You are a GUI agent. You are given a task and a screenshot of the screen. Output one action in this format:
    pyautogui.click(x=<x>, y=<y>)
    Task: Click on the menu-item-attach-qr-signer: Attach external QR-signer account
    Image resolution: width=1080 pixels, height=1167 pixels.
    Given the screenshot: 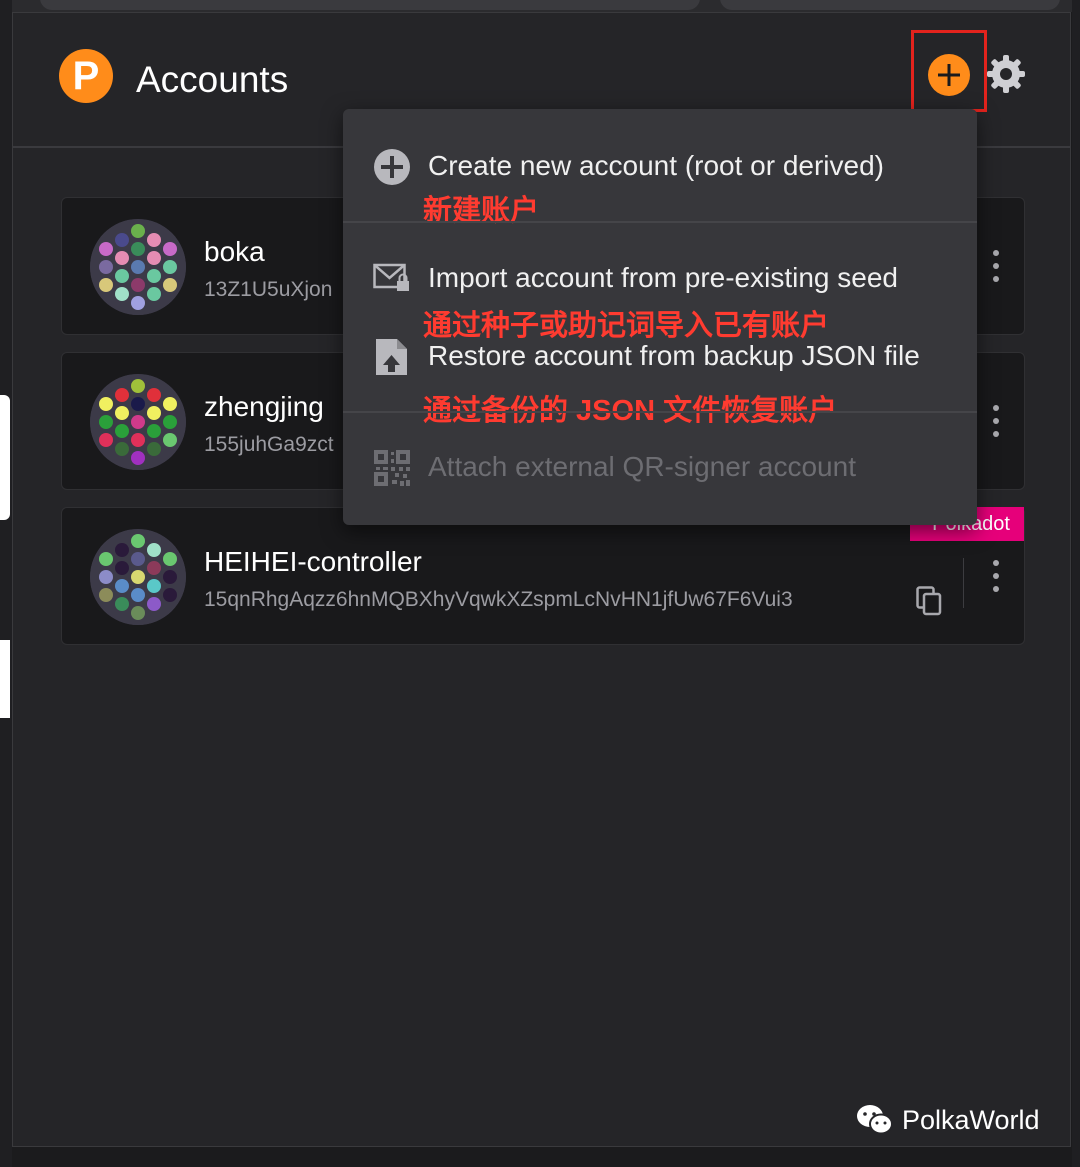 What is the action you would take?
    pyautogui.click(x=660, y=469)
    